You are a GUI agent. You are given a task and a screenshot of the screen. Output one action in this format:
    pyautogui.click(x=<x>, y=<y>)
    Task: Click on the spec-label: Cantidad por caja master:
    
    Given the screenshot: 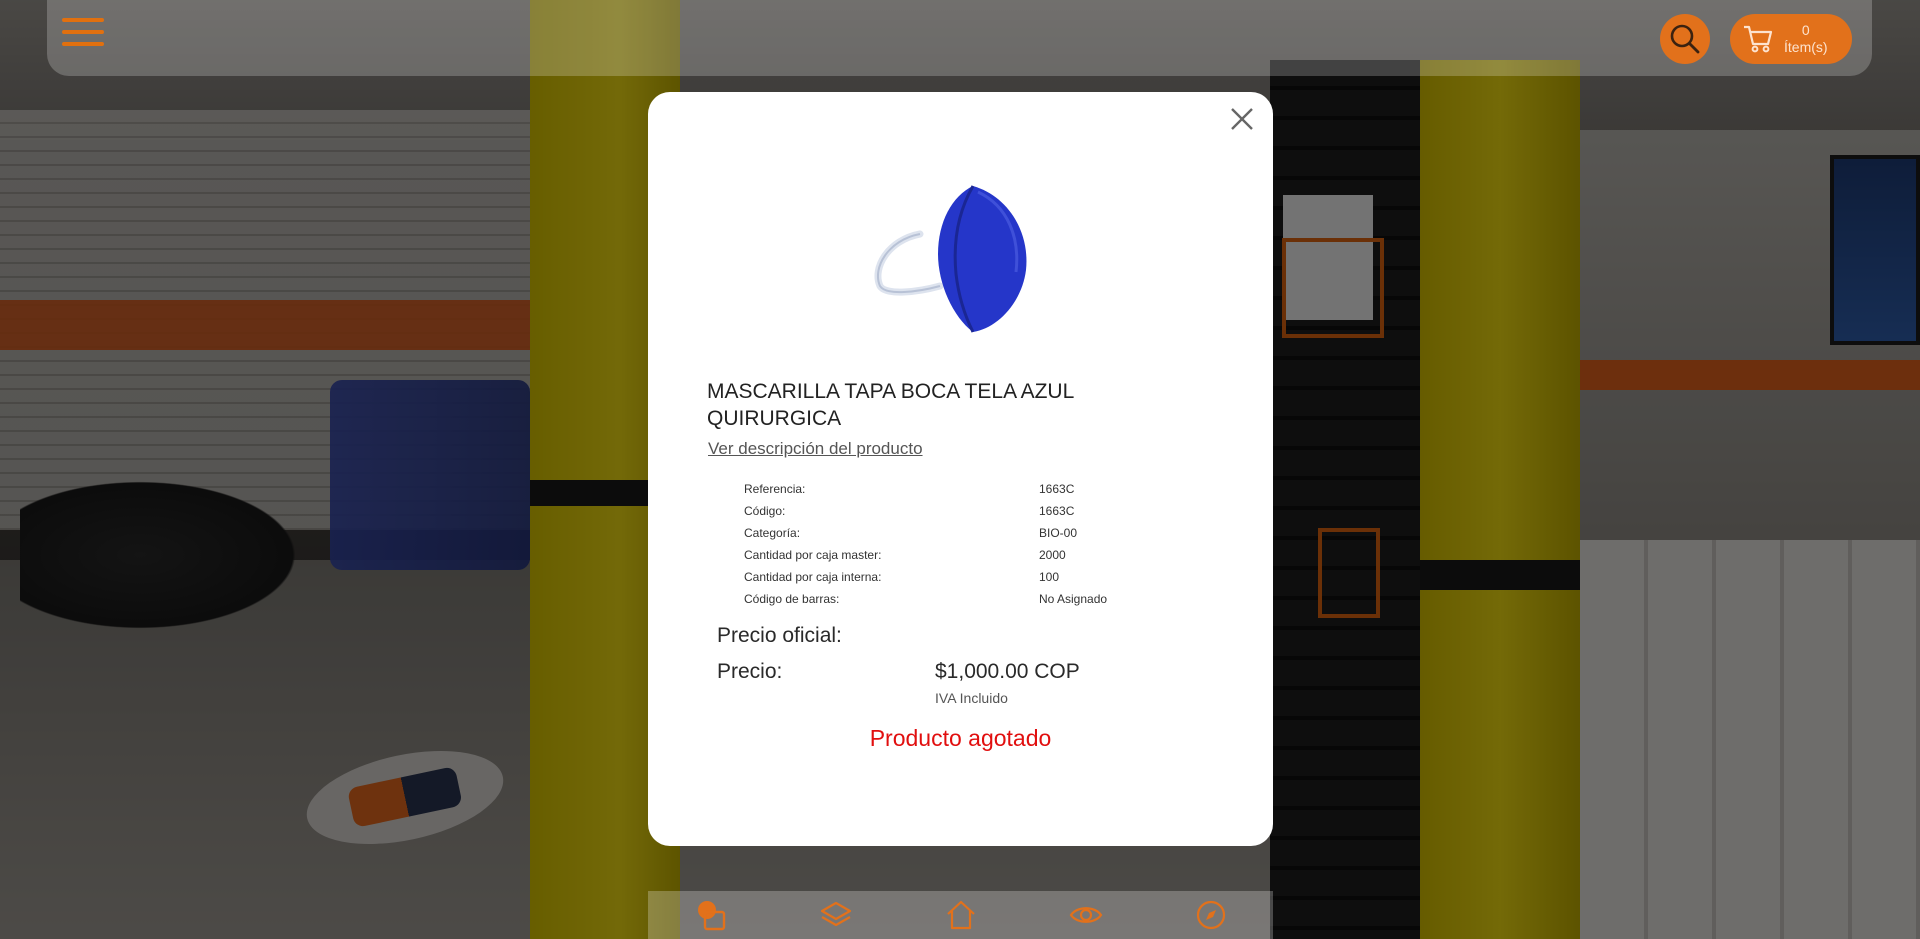 What is the action you would take?
    pyautogui.click(x=813, y=555)
    